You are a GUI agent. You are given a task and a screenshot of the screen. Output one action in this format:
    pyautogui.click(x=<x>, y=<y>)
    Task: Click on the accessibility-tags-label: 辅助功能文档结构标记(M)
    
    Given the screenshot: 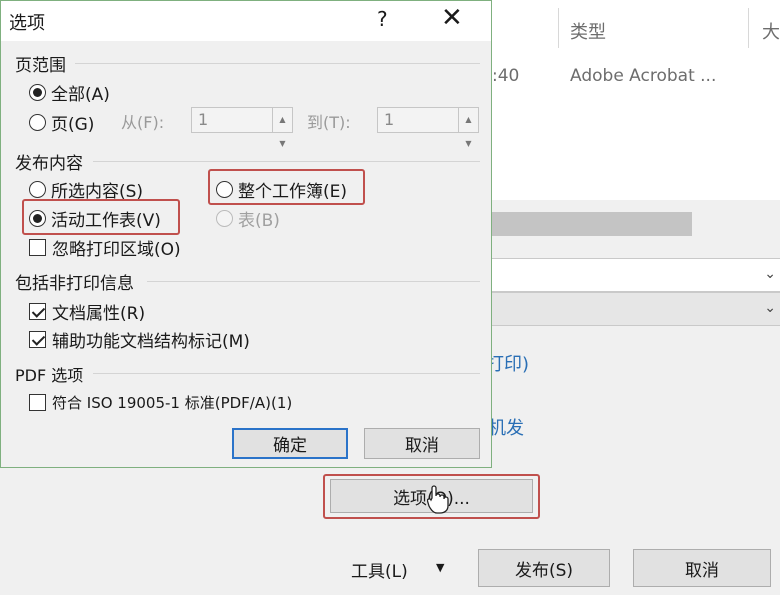 What is the action you would take?
    pyautogui.click(x=151, y=342)
    